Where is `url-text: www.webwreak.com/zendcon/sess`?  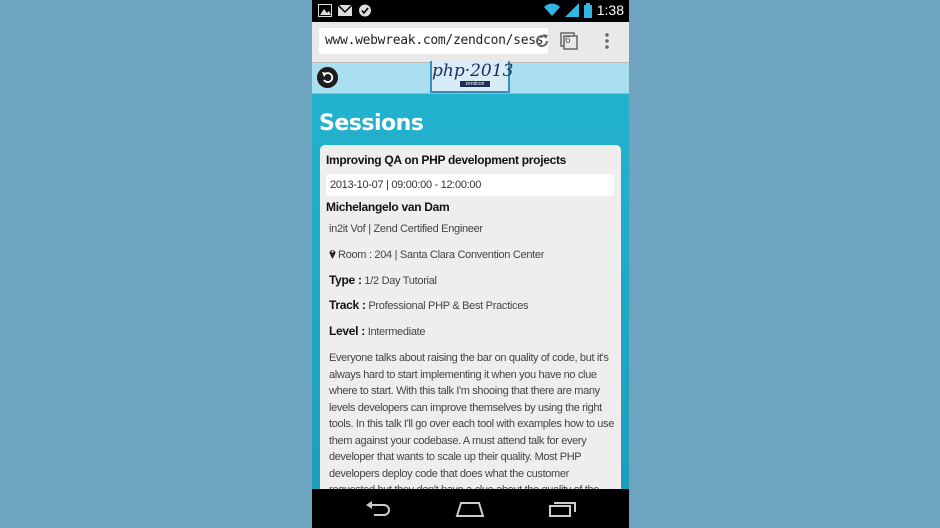
url-text: www.webwreak.com/zendcon/sess is located at coordinates (434, 40).